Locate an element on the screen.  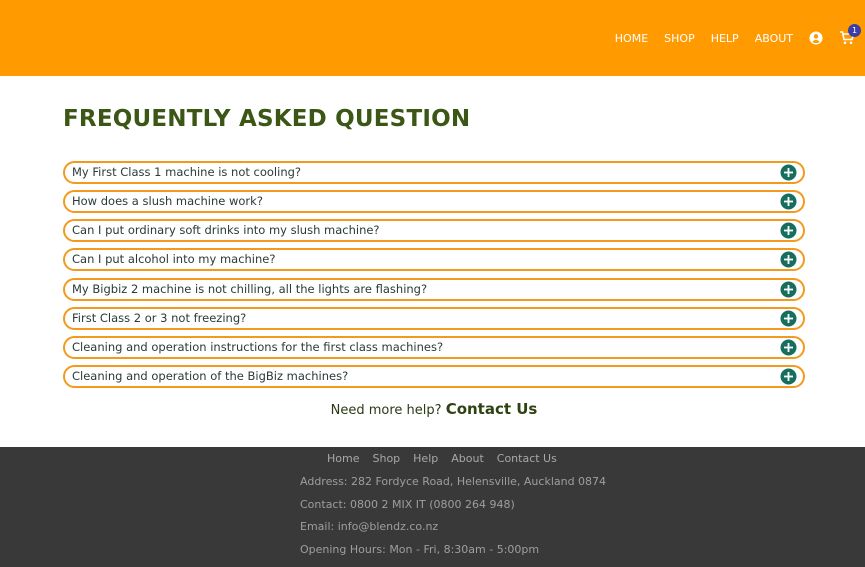
page-title: FREQUENTLY ASKED QUESTION is located at coordinates (267, 119).